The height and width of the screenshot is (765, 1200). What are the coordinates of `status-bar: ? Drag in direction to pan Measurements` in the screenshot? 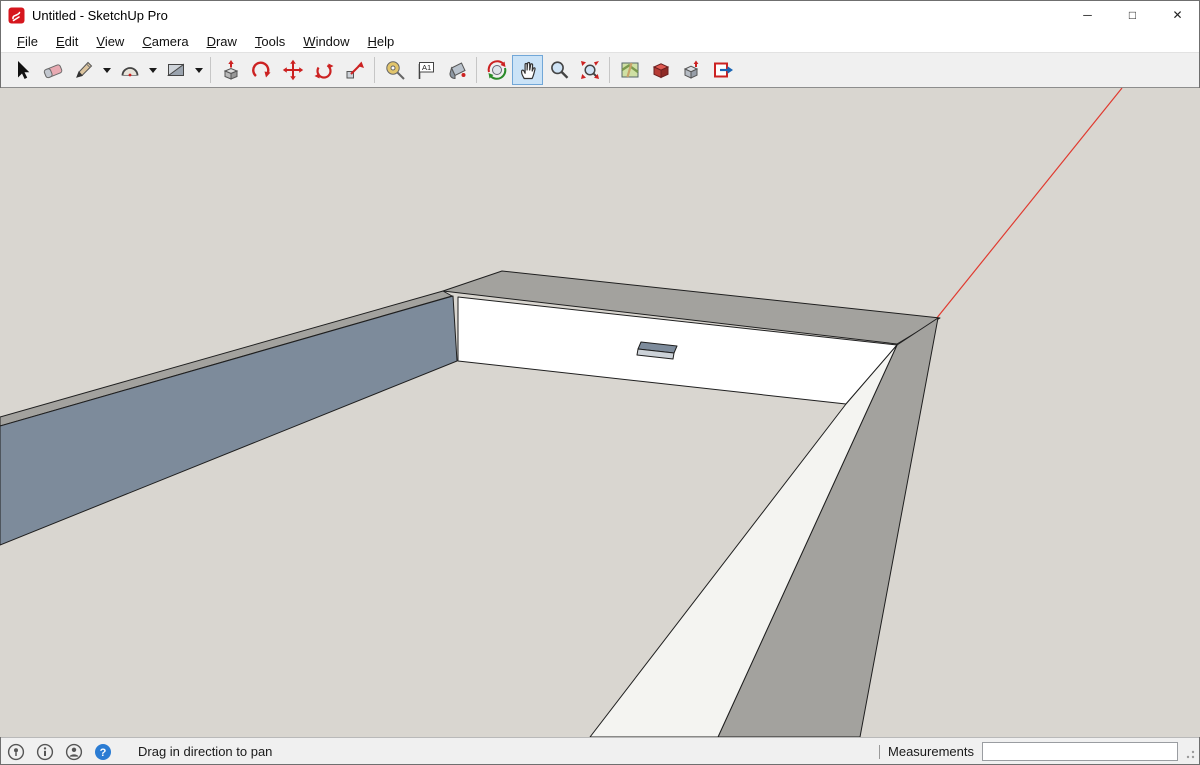 It's located at (600, 751).